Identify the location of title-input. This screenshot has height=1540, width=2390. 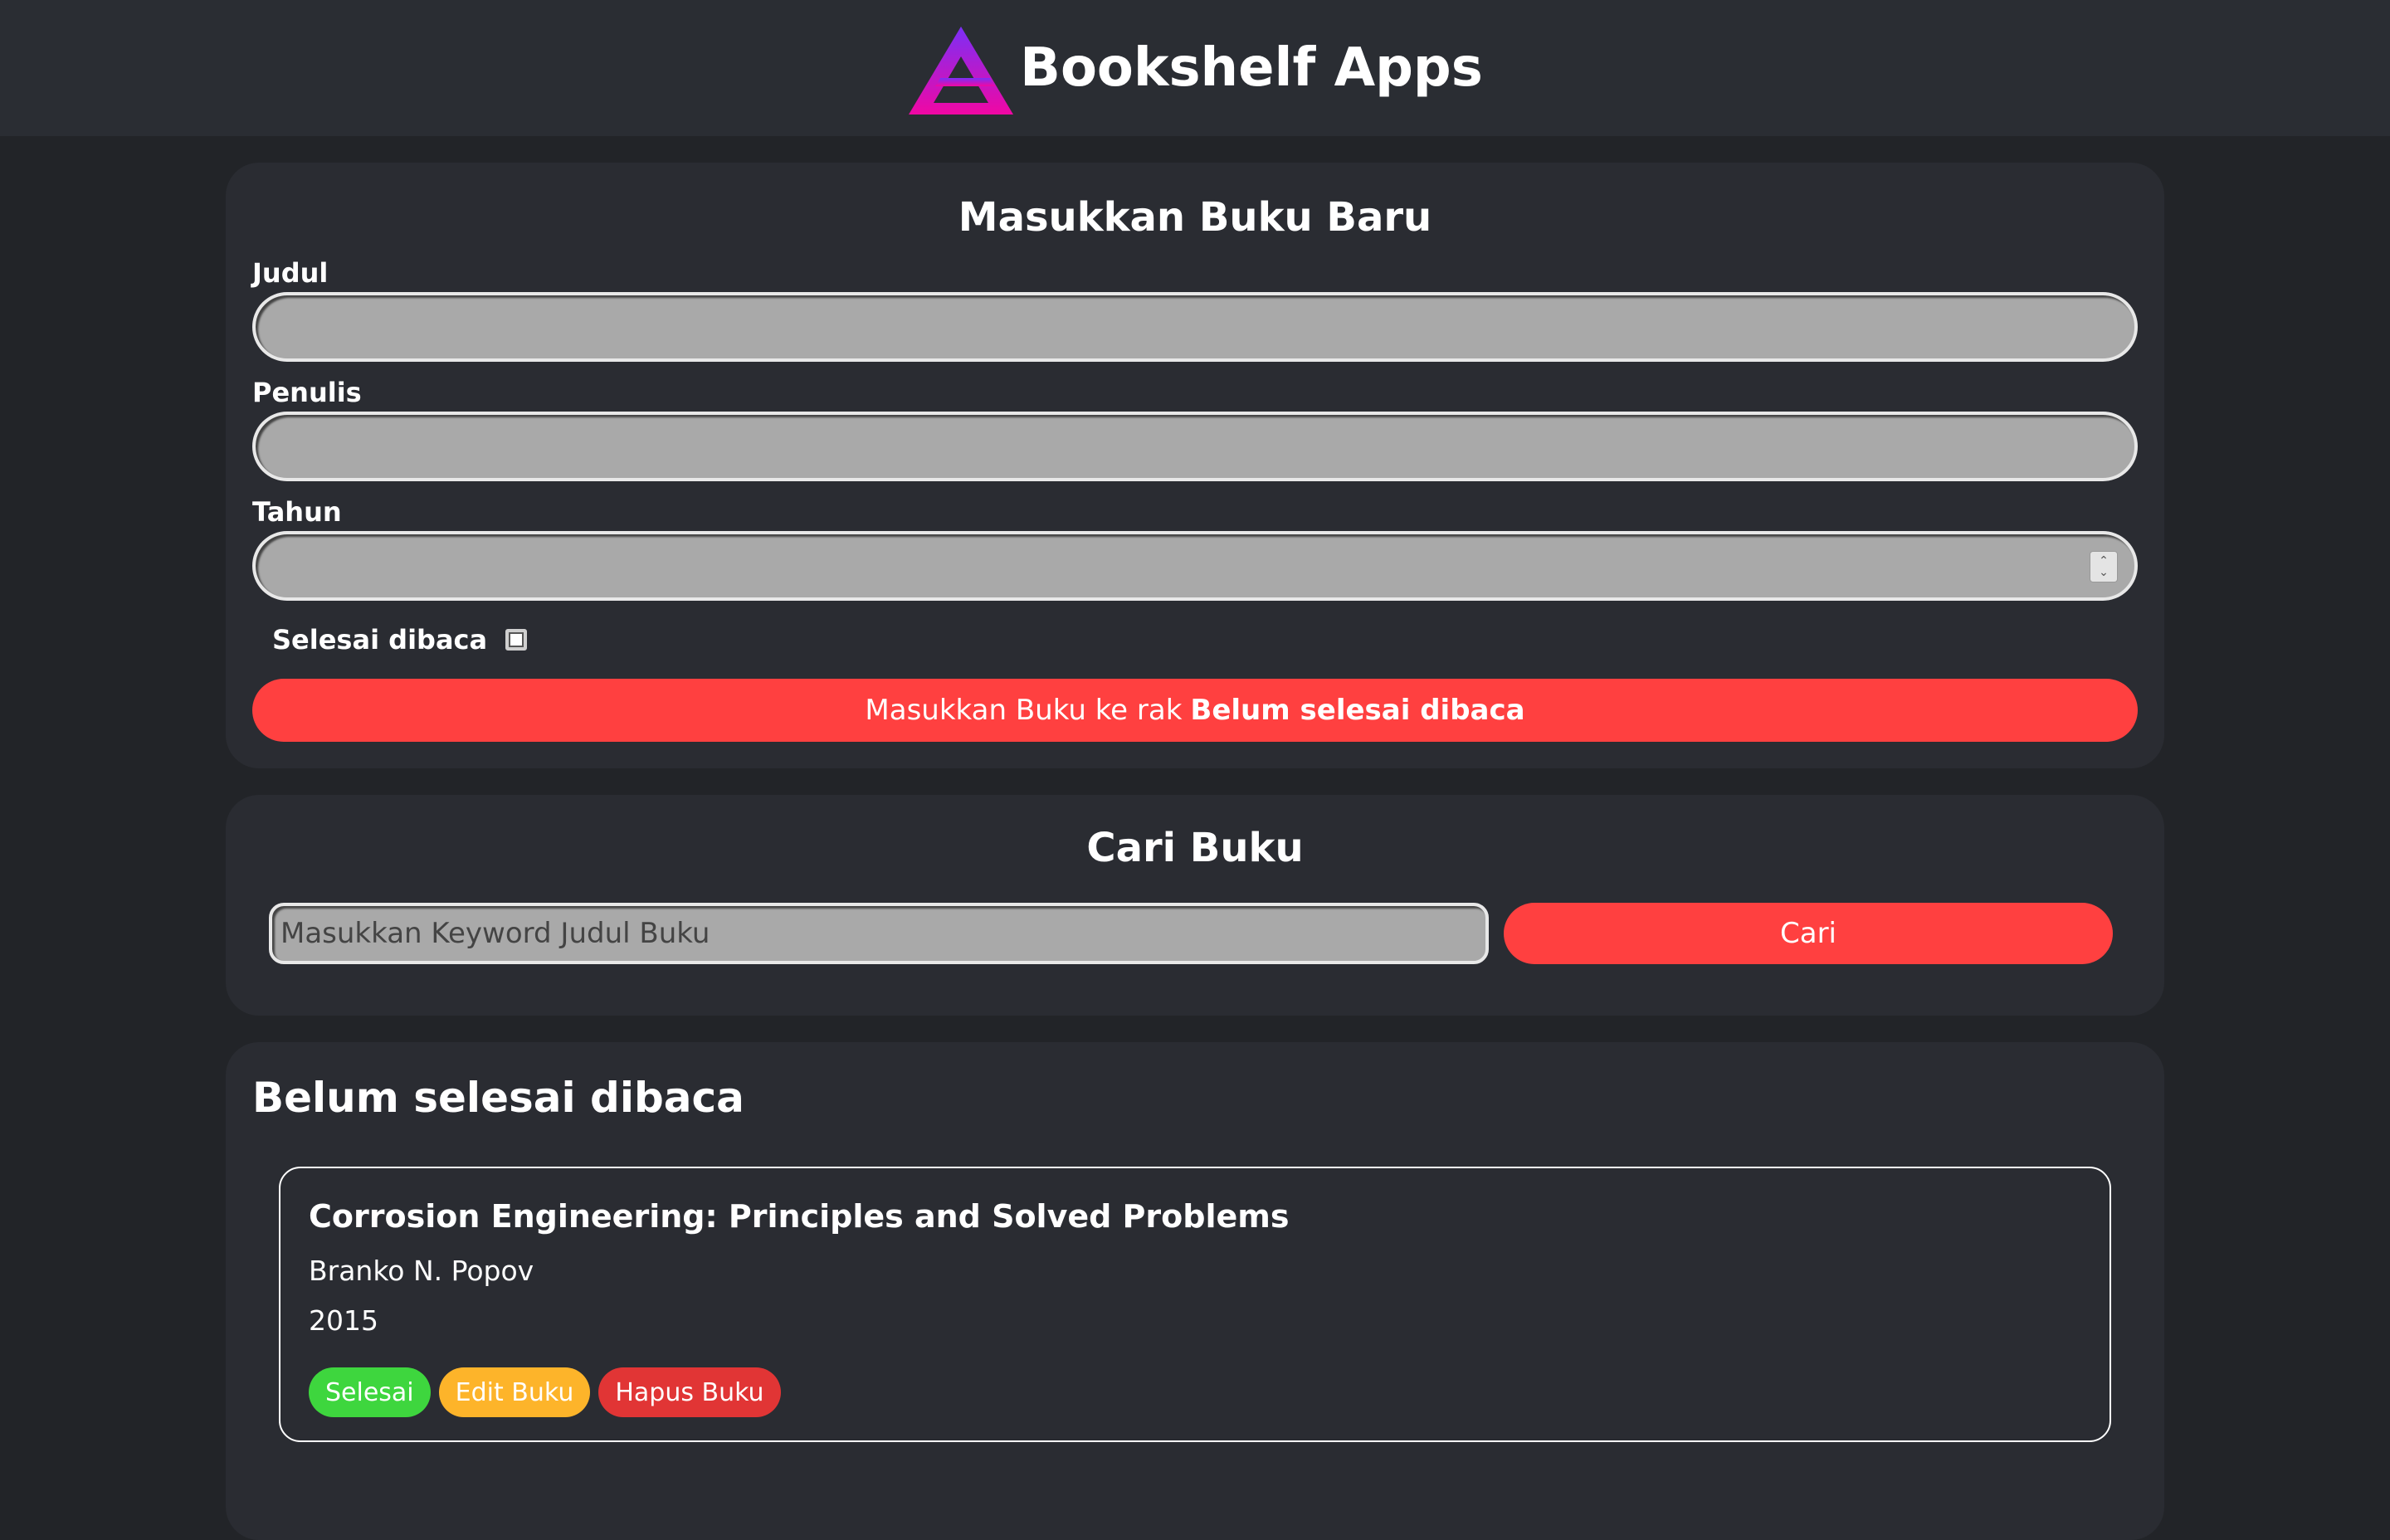
(1195, 327).